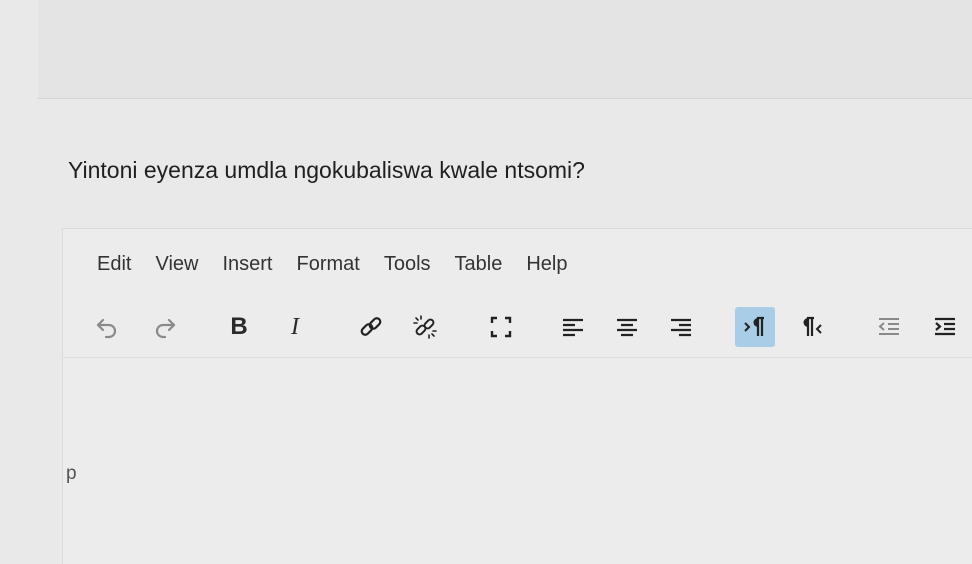 This screenshot has width=972, height=564. I want to click on outdent-button, so click(889, 327).